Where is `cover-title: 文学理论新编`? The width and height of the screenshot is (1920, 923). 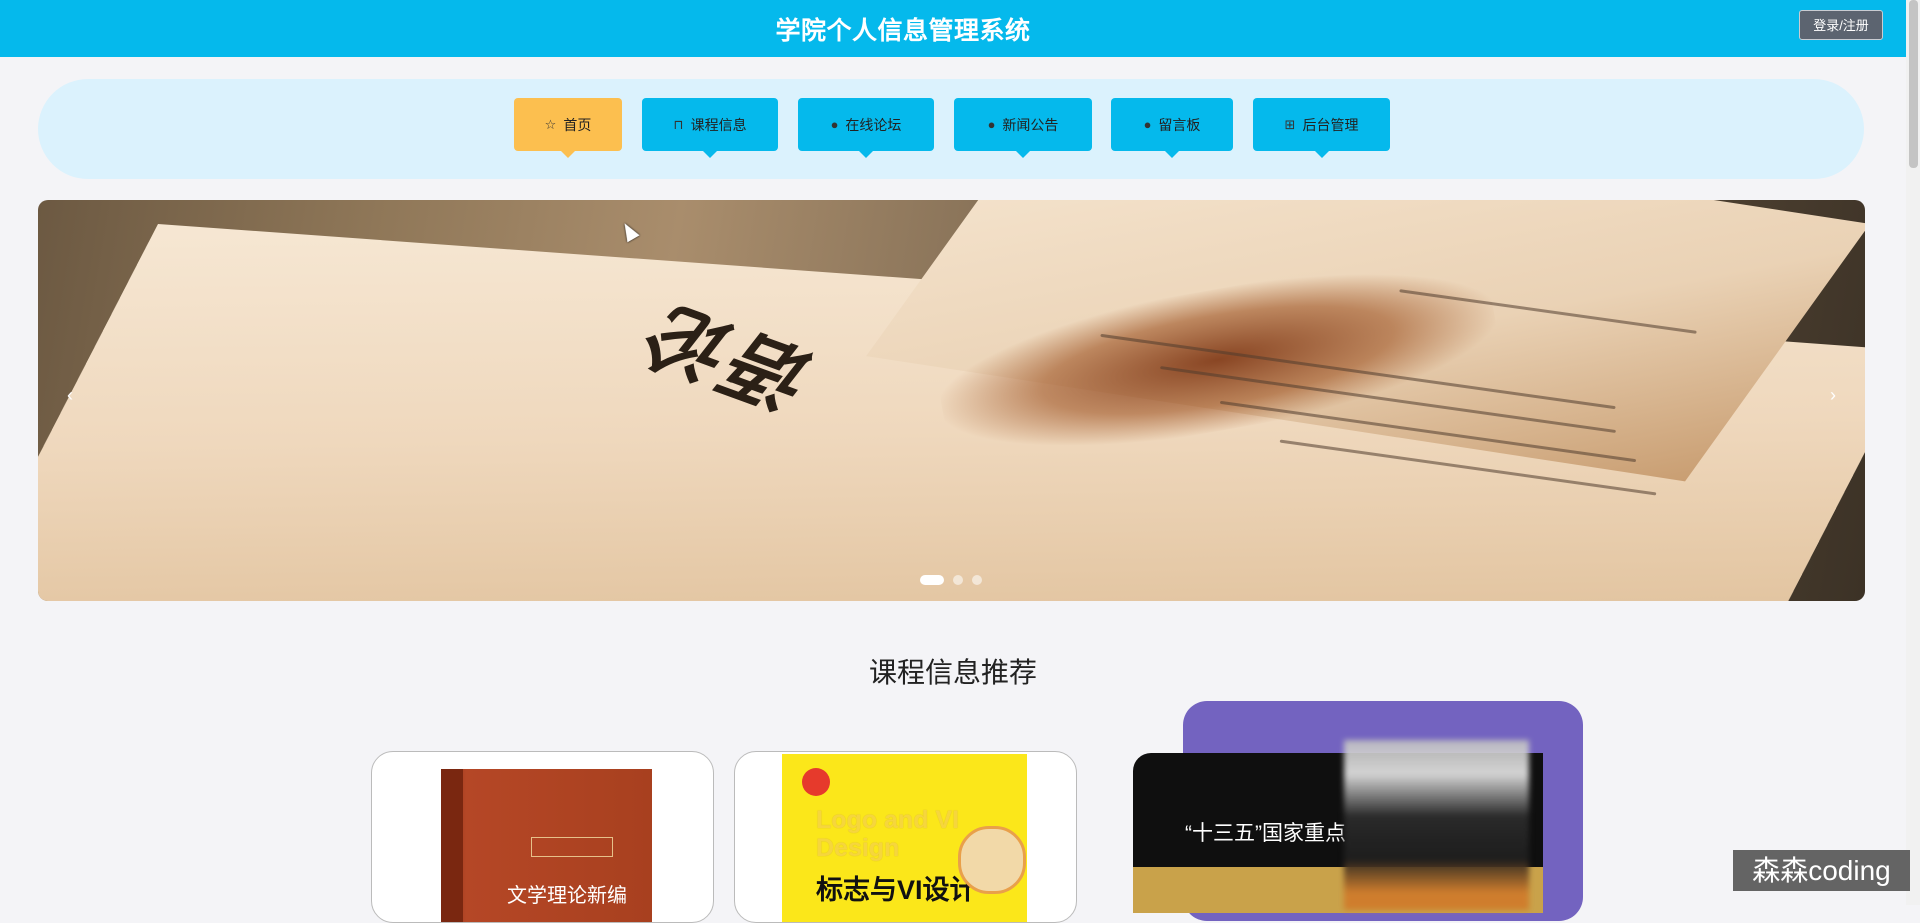
cover-title: 文学理论新编 is located at coordinates (567, 895).